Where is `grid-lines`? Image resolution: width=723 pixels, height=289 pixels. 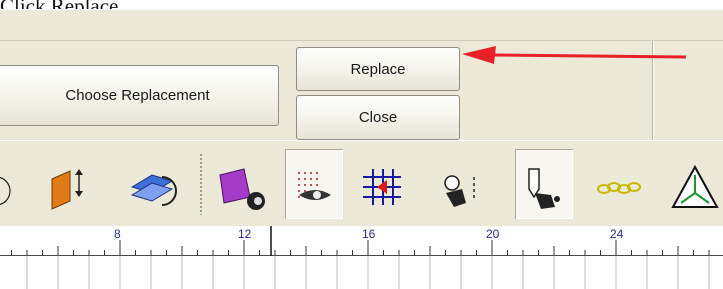 grid-lines is located at coordinates (368, 272).